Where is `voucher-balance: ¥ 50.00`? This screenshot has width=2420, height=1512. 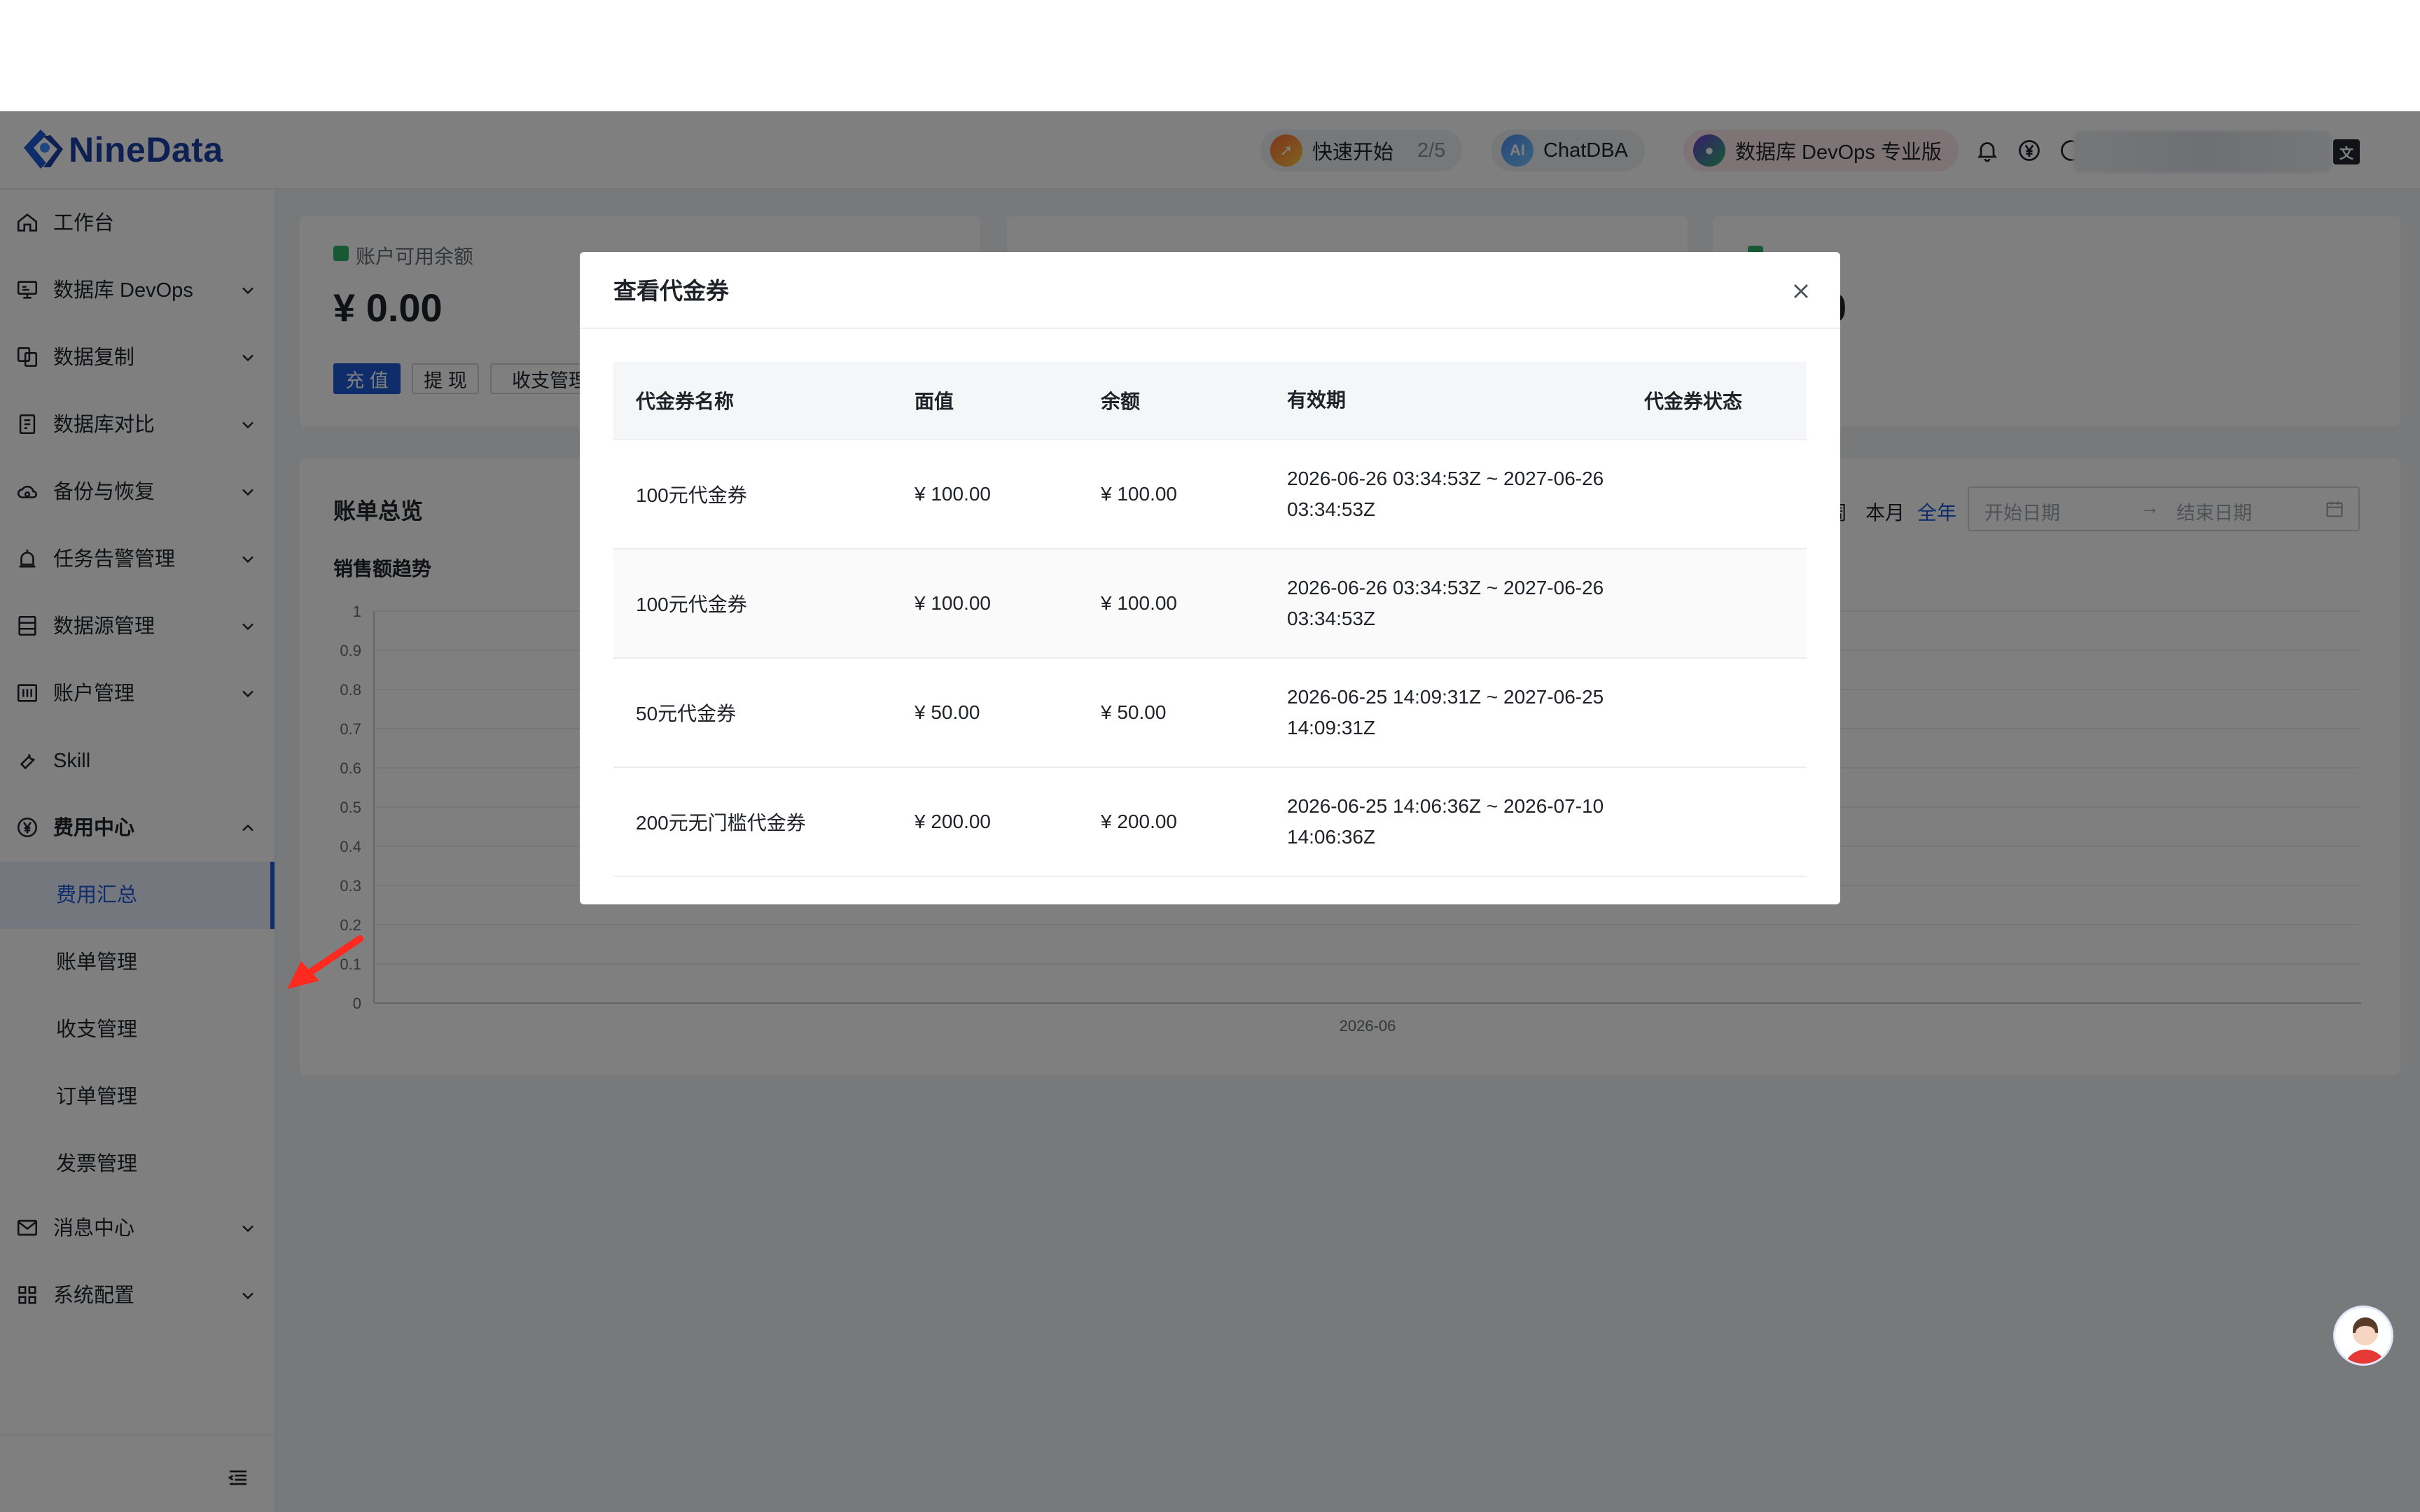 voucher-balance: ¥ 50.00 is located at coordinates (1134, 712).